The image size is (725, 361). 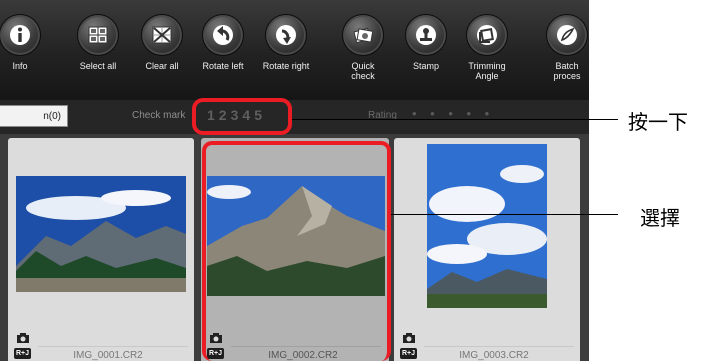 I want to click on clear-all-icon, so click(x=162, y=35).